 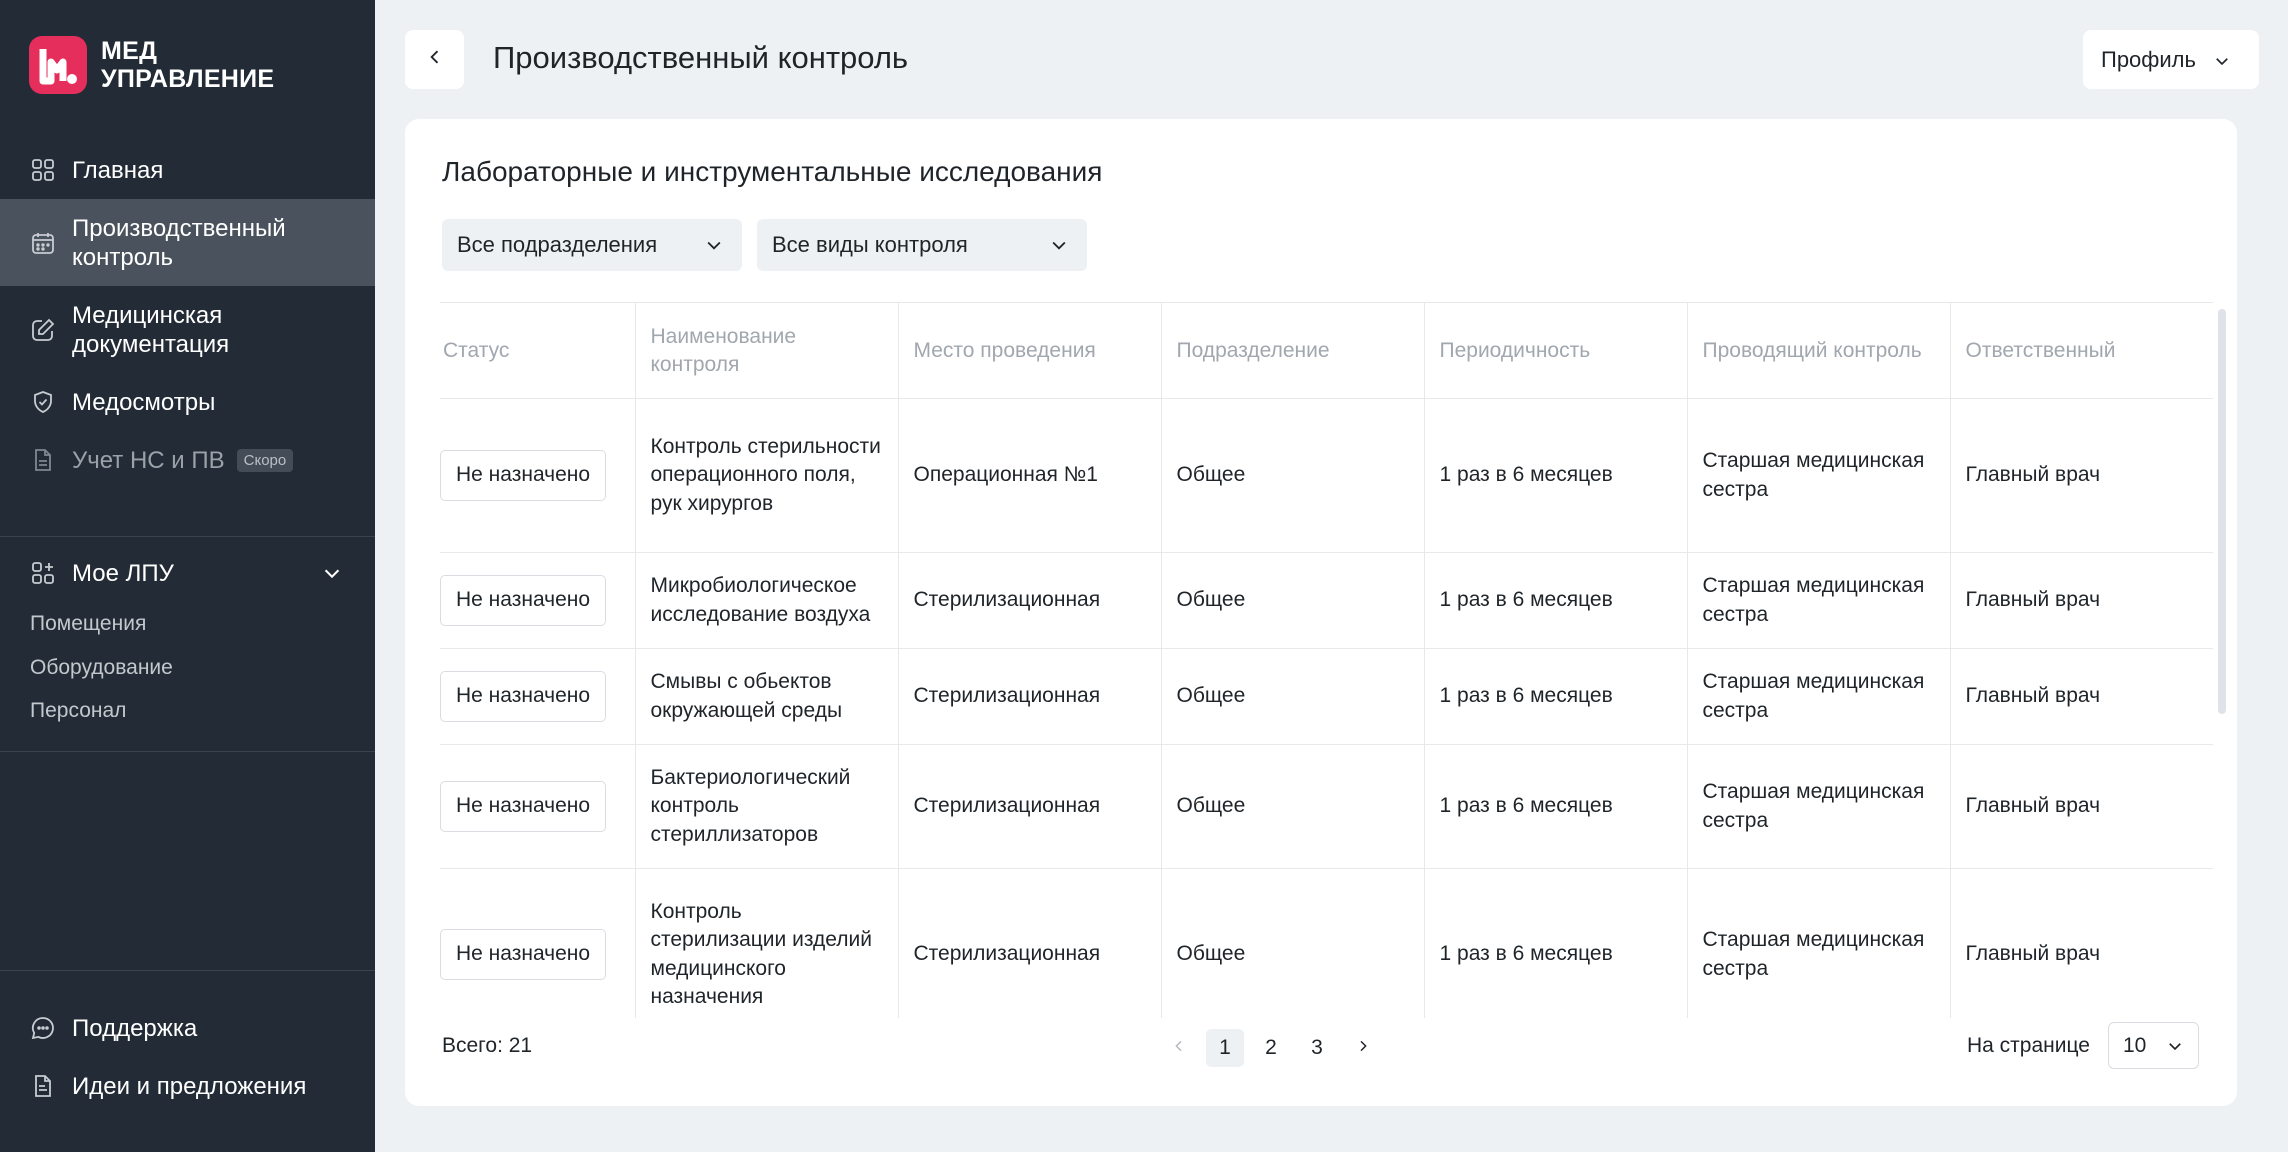 I want to click on column-header-division: Подразделение, so click(x=1292, y=350).